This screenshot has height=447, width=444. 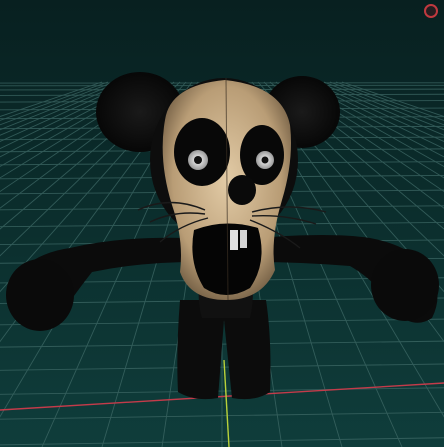 I want to click on nose, so click(x=242, y=190).